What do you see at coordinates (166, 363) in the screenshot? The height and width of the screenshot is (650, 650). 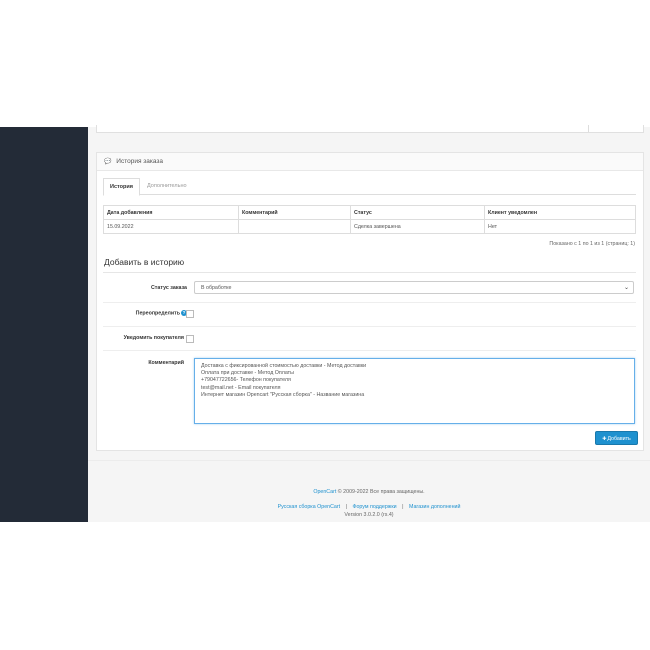 I see `comment-label: Комментарий` at bounding box center [166, 363].